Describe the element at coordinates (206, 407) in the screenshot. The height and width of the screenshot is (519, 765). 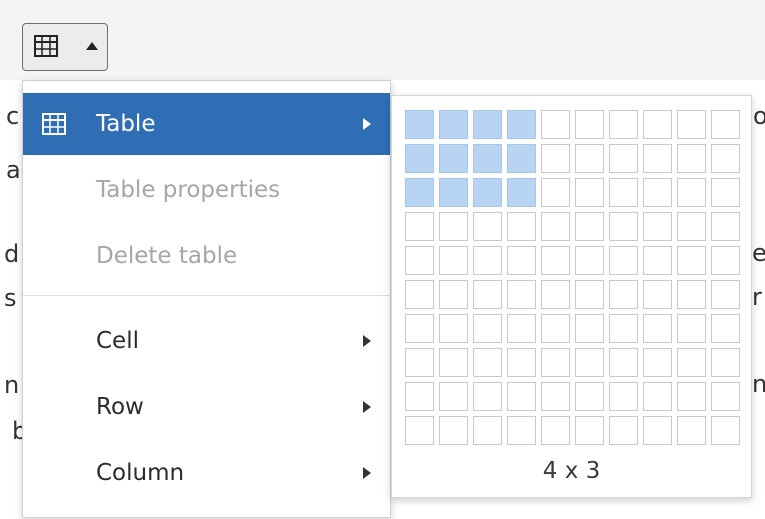
I see `menu-item-row: Row` at that location.